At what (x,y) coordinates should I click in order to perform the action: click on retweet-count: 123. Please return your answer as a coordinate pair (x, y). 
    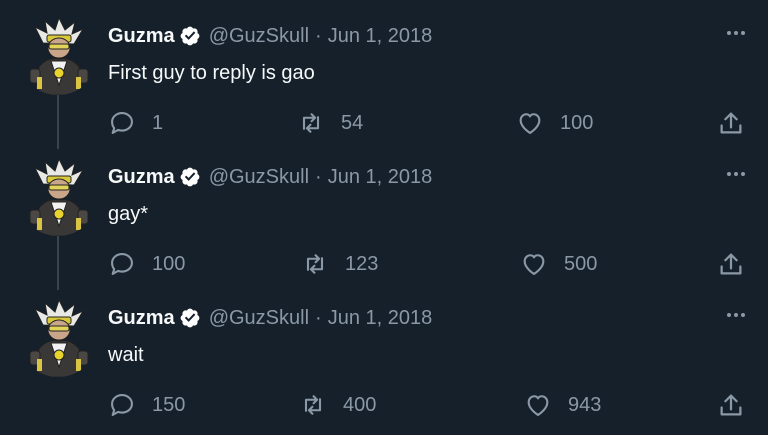
    Looking at the image, I should click on (362, 263).